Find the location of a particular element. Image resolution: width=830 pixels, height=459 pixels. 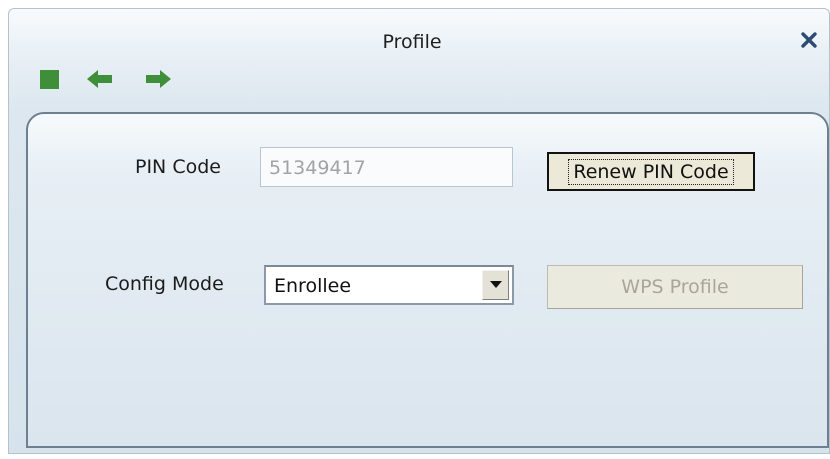

forward-arrow-icon is located at coordinates (158, 79).